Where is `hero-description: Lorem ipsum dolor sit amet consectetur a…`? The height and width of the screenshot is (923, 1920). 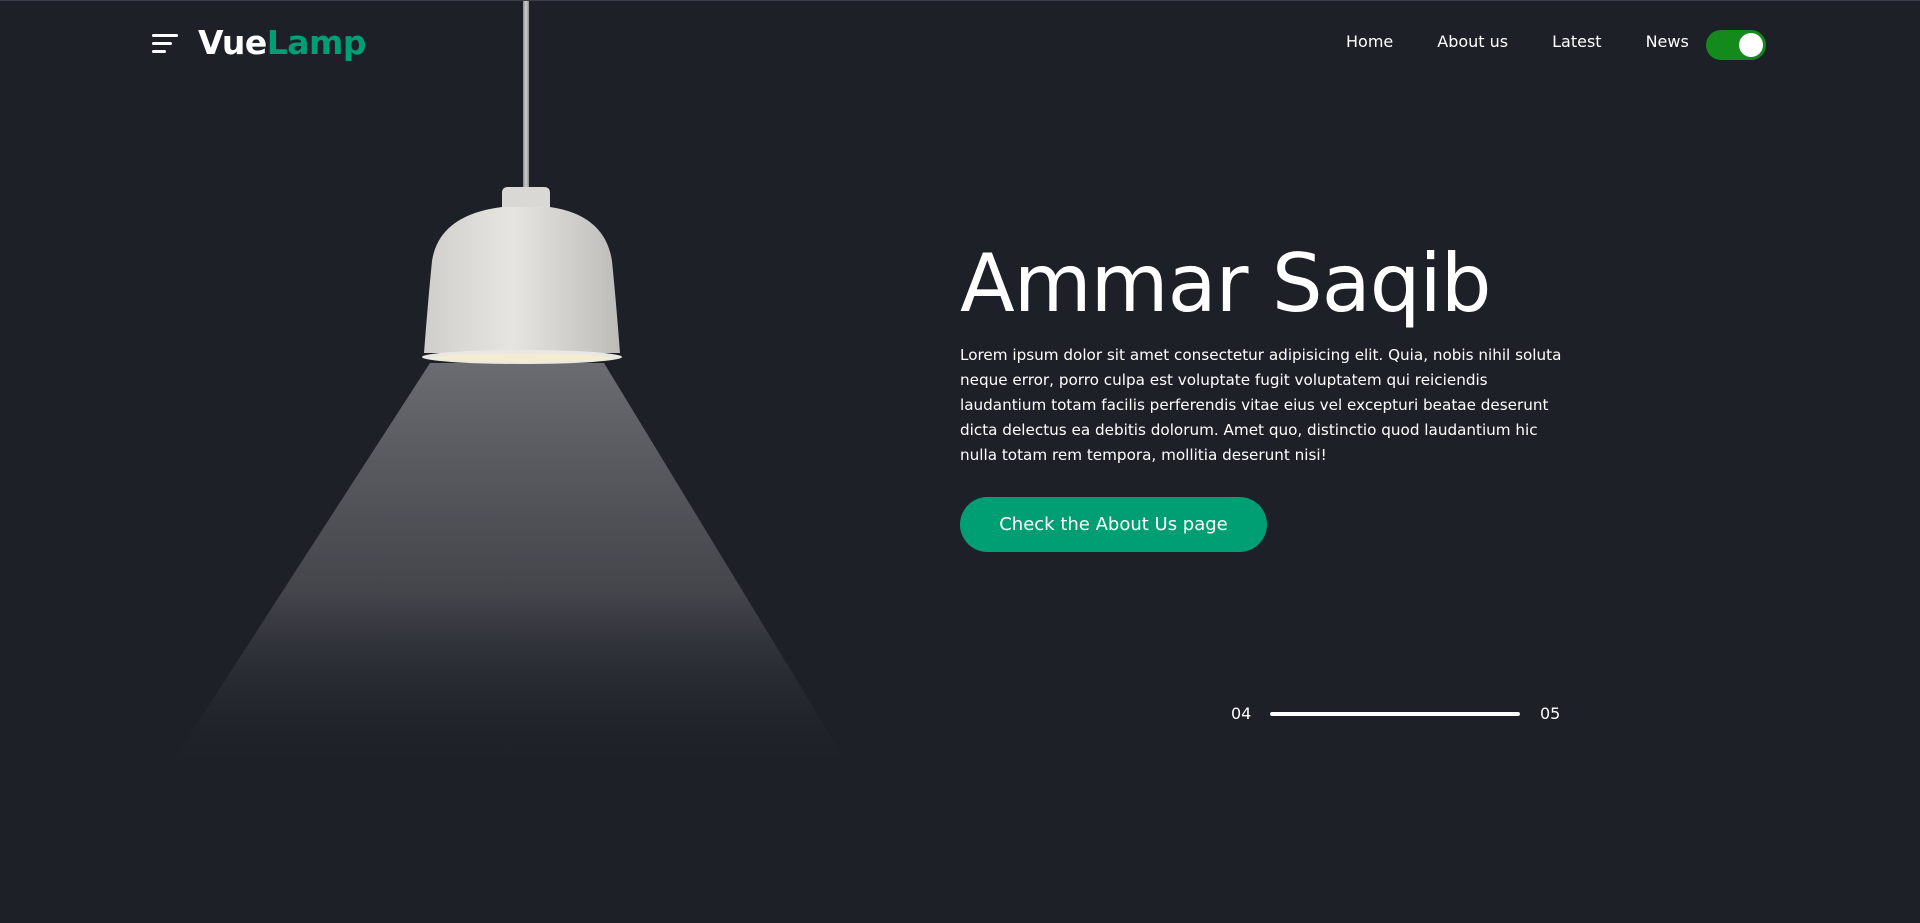
hero-description: Lorem ipsum dolor sit amet consectetur a… is located at coordinates (1261, 405).